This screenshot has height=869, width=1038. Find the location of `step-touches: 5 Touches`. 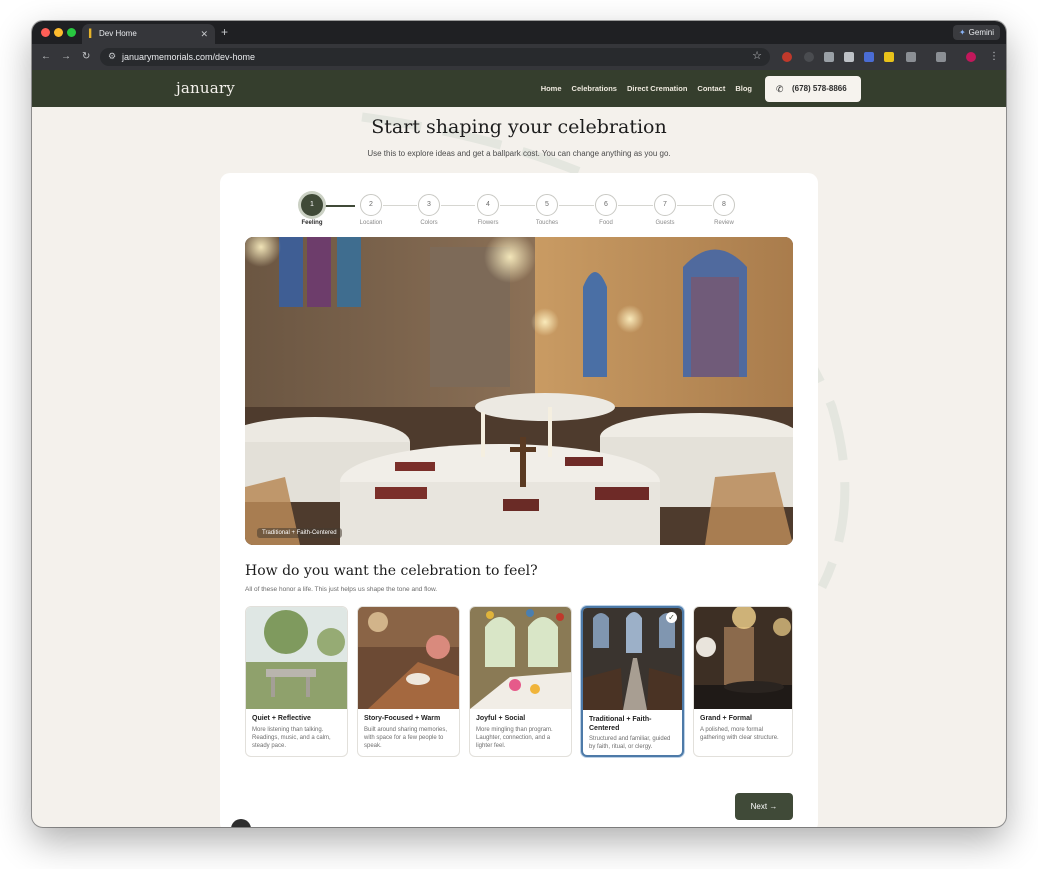

step-touches: 5 Touches is located at coordinates (547, 210).